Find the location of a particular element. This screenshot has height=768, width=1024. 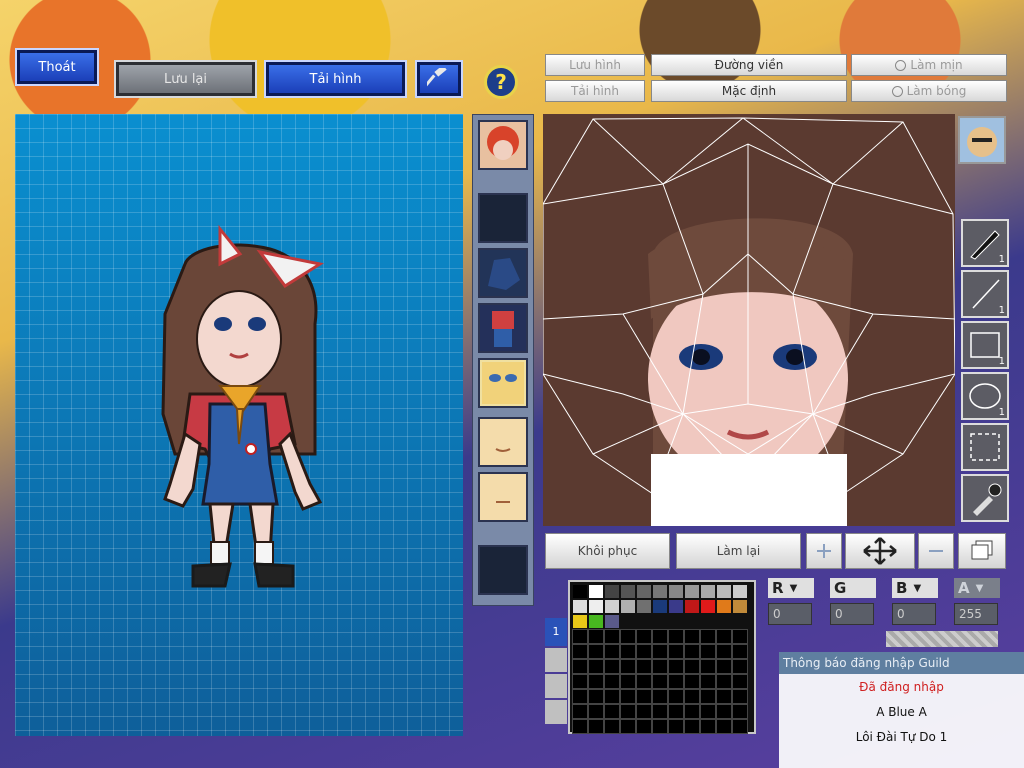

red-value-input: 0 is located at coordinates (790, 614).